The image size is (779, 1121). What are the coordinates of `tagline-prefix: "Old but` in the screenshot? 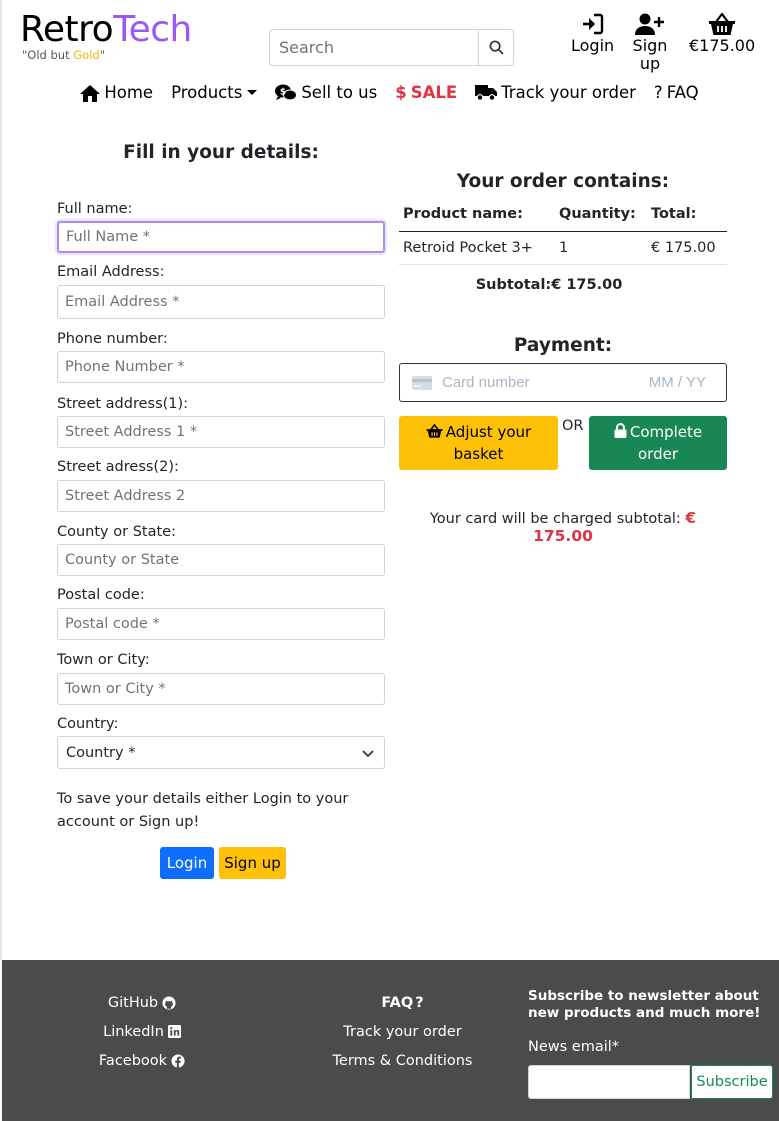 It's located at (48, 55).